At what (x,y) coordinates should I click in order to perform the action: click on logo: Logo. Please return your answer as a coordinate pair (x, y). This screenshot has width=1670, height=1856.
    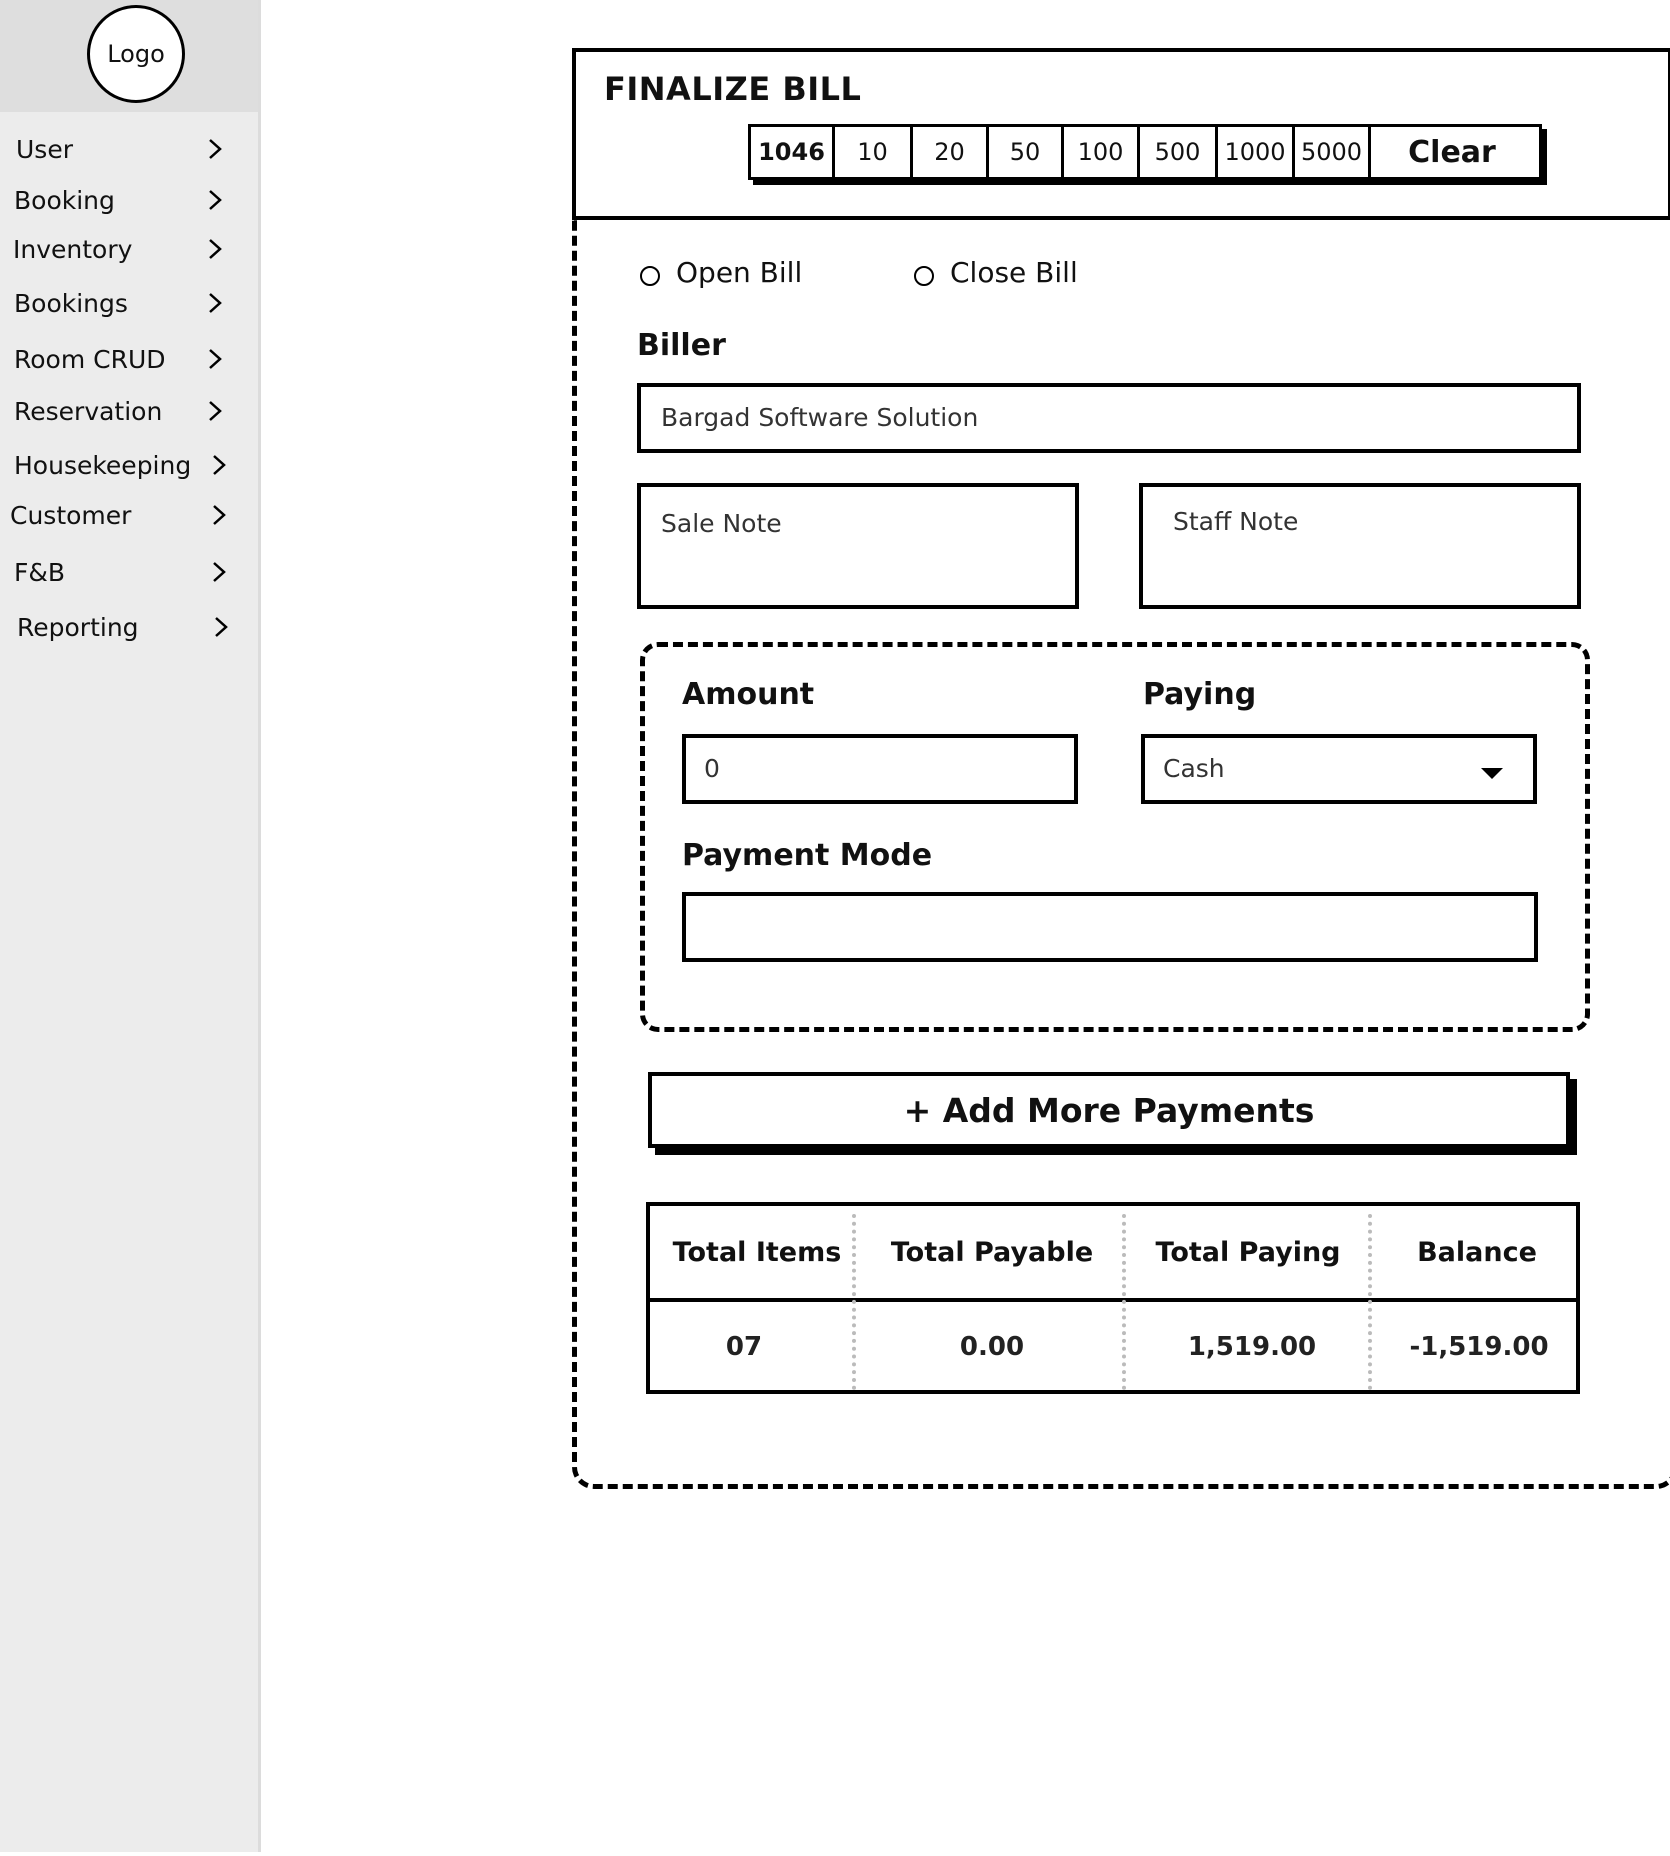
    Looking at the image, I should click on (136, 54).